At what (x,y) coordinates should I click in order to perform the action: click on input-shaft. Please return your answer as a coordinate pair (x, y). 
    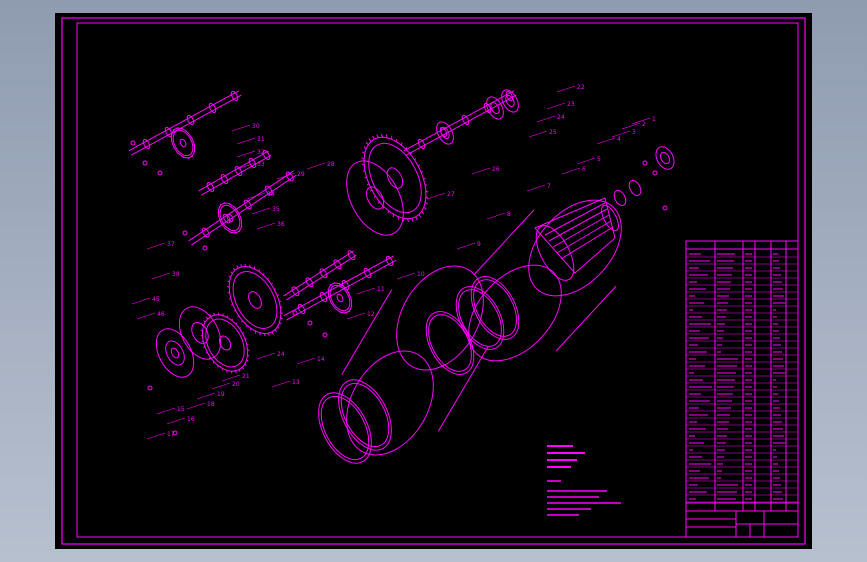
    Looking at the image, I should click on (185, 123).